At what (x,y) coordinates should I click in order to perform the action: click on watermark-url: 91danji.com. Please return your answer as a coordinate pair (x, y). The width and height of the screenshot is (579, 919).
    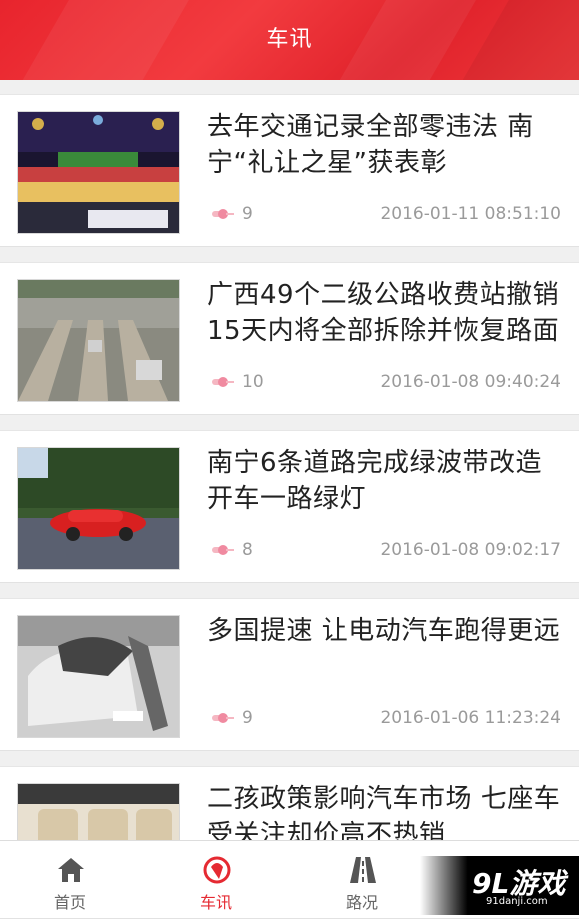
    Looking at the image, I should click on (517, 901).